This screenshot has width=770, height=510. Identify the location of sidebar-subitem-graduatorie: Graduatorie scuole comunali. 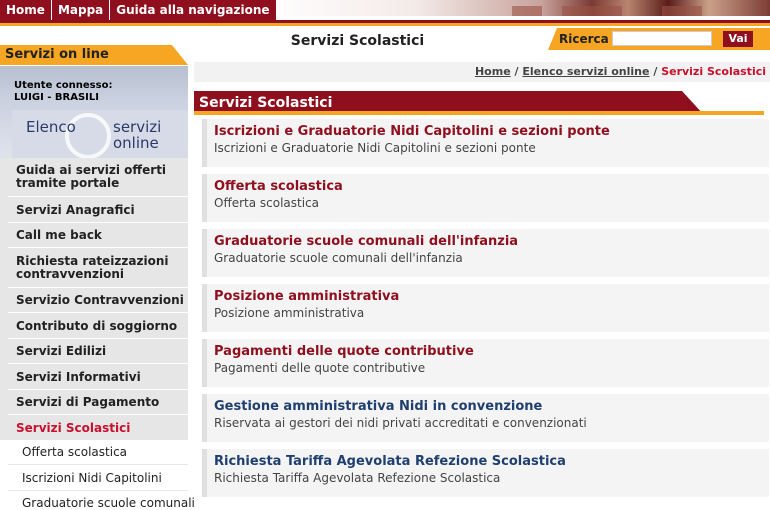
(108, 503).